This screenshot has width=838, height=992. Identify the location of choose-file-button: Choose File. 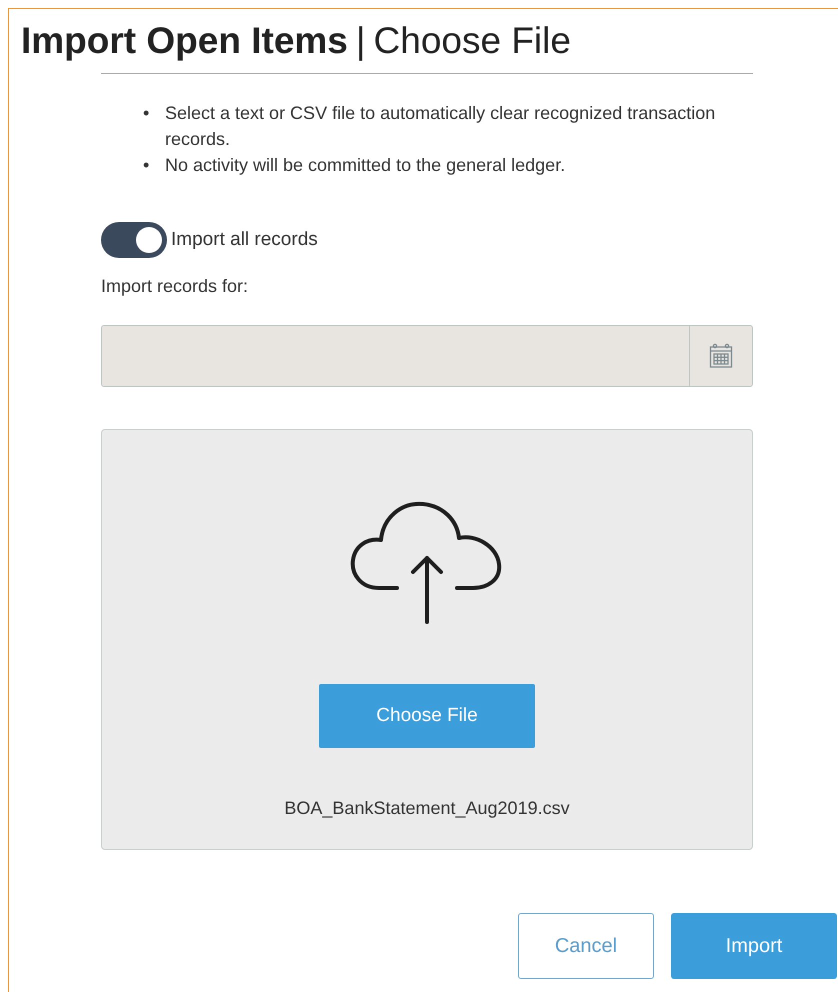
(427, 716).